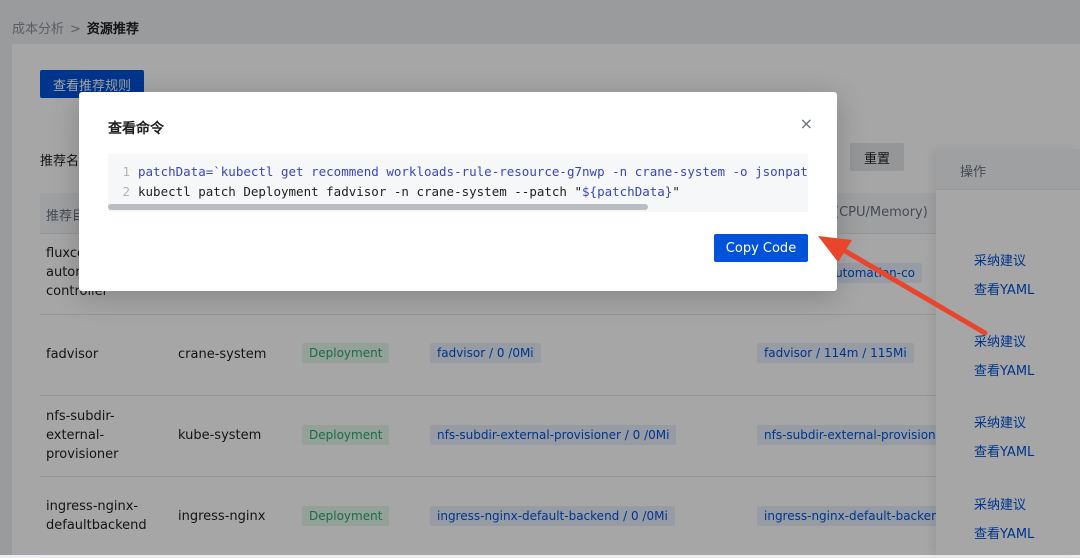 The image size is (1080, 558). What do you see at coordinates (903, 286) in the screenshot?
I see `annotation-arrow-icon` at bounding box center [903, 286].